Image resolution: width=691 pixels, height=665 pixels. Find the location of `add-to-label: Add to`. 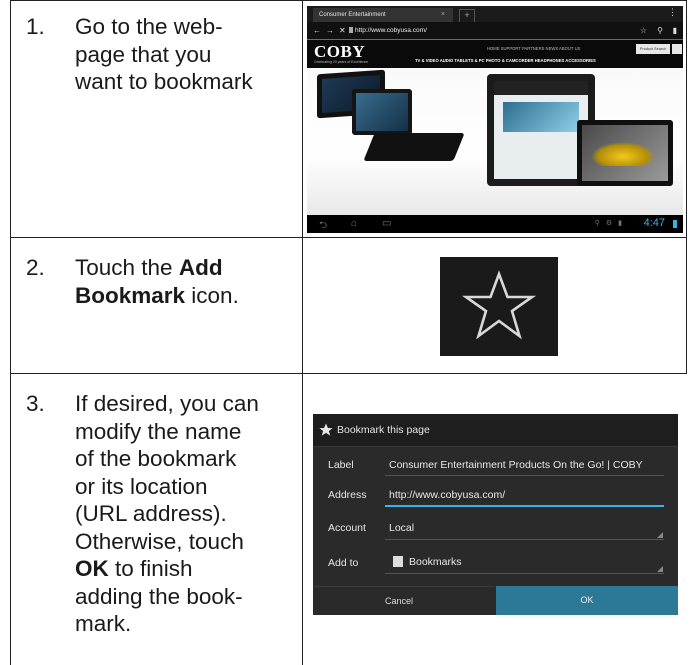

add-to-label: Add to is located at coordinates (343, 563).